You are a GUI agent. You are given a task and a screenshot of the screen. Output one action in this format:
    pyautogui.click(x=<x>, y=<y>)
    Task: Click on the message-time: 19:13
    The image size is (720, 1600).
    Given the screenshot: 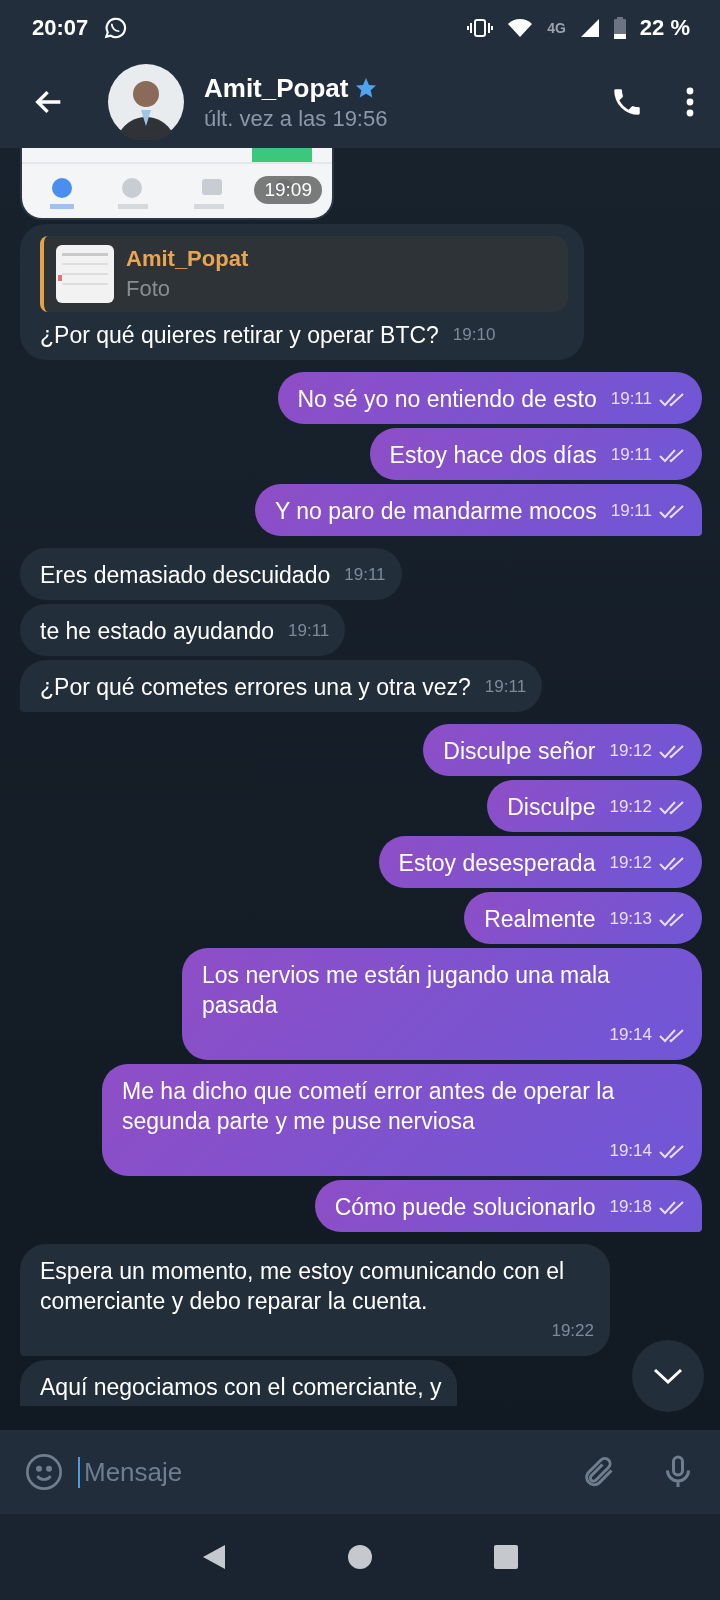 What is the action you would take?
    pyautogui.click(x=630, y=919)
    